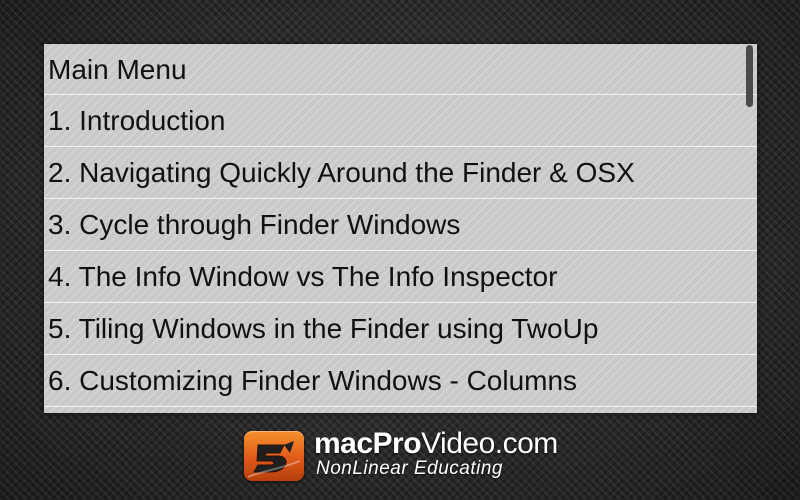 The width and height of the screenshot is (800, 500). What do you see at coordinates (400, 121) in the screenshot?
I see `menu-item-introduction: 1. Introduction` at bounding box center [400, 121].